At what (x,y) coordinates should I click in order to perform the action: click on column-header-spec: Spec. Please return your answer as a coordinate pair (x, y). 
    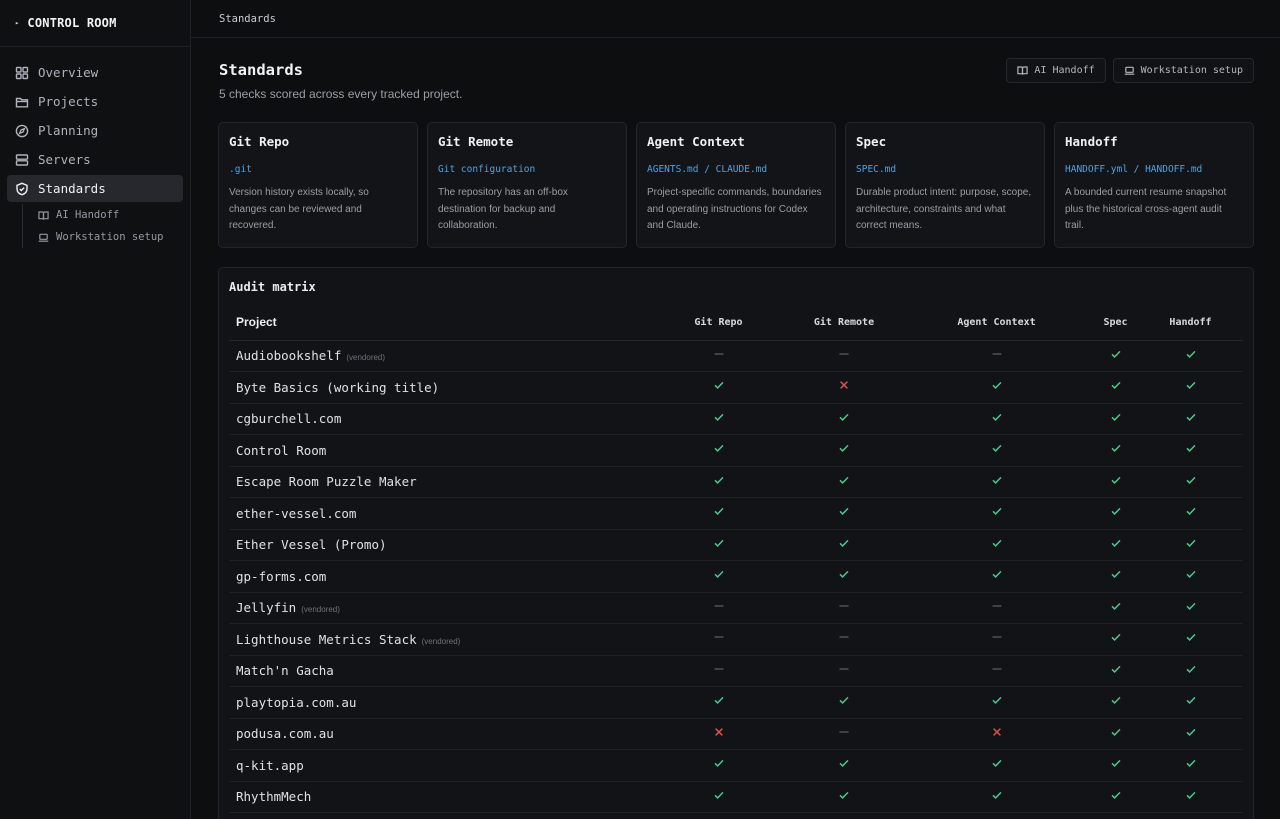
    Looking at the image, I should click on (1115, 323).